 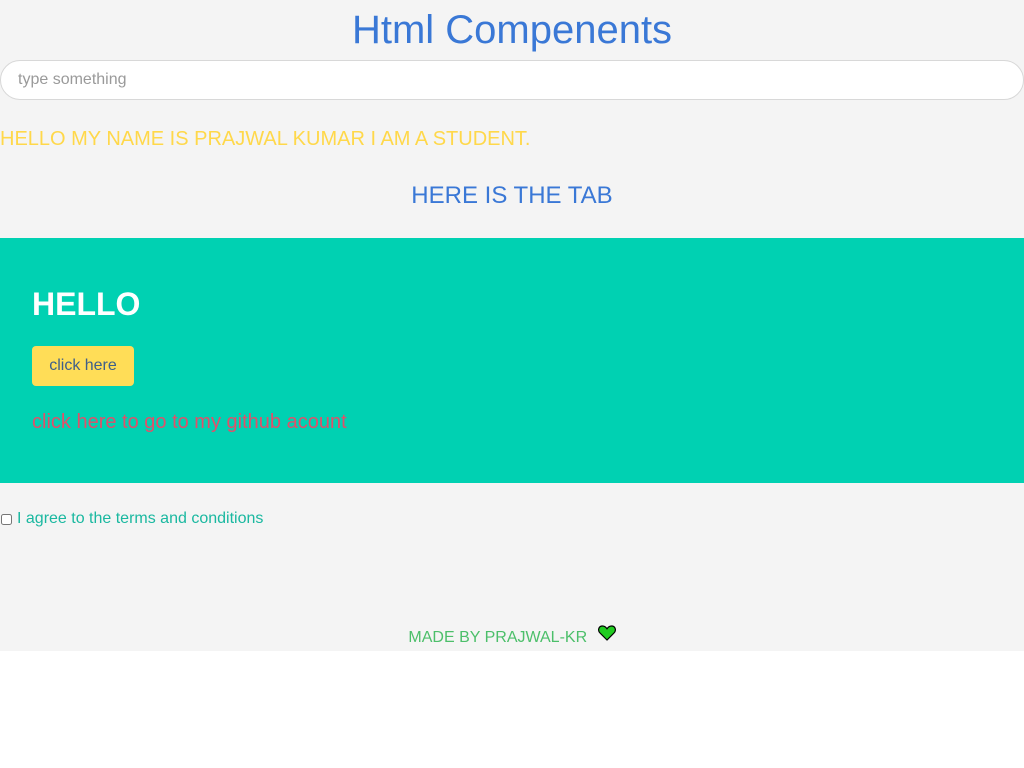 What do you see at coordinates (189, 422) in the screenshot?
I see `github-link: click here to go to my github acount` at bounding box center [189, 422].